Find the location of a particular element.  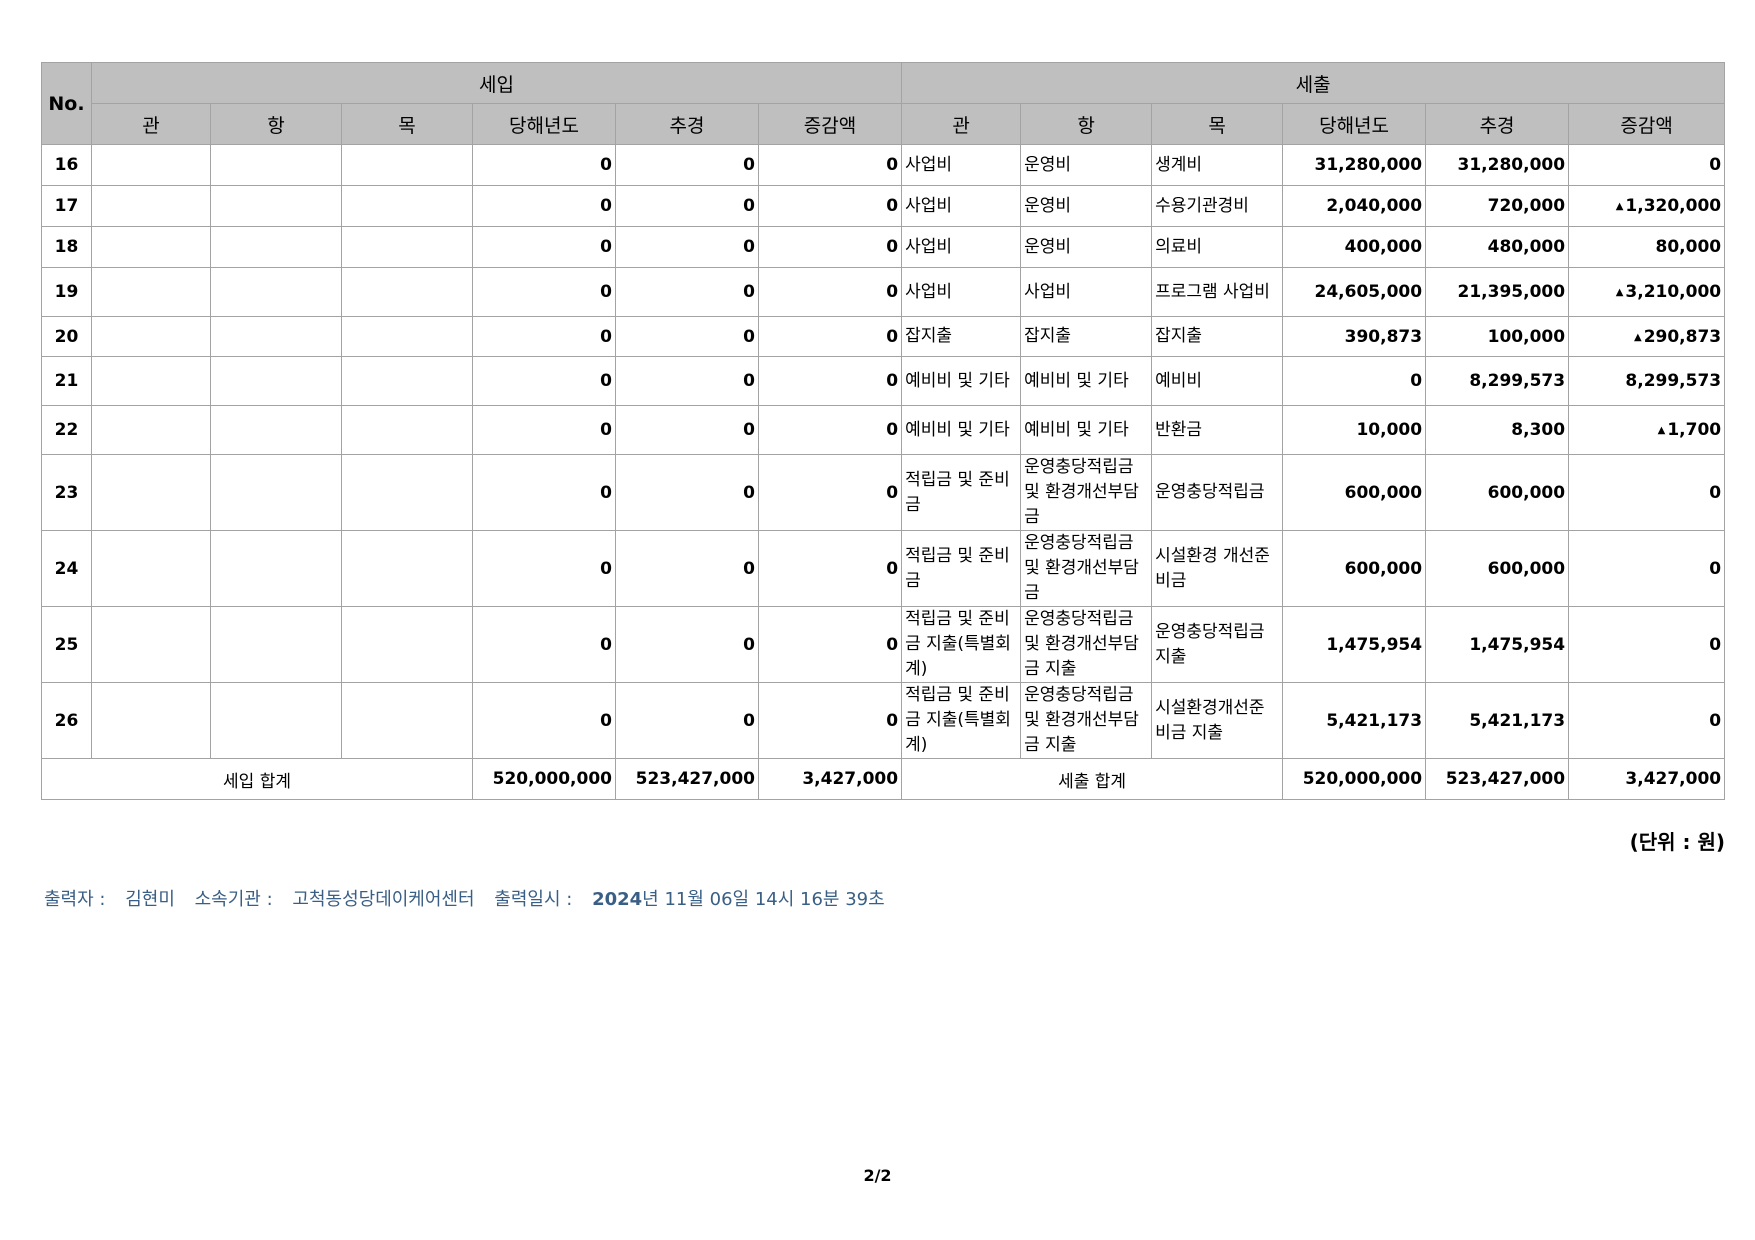

expense-diff-cell: 0 is located at coordinates (1647, 644).